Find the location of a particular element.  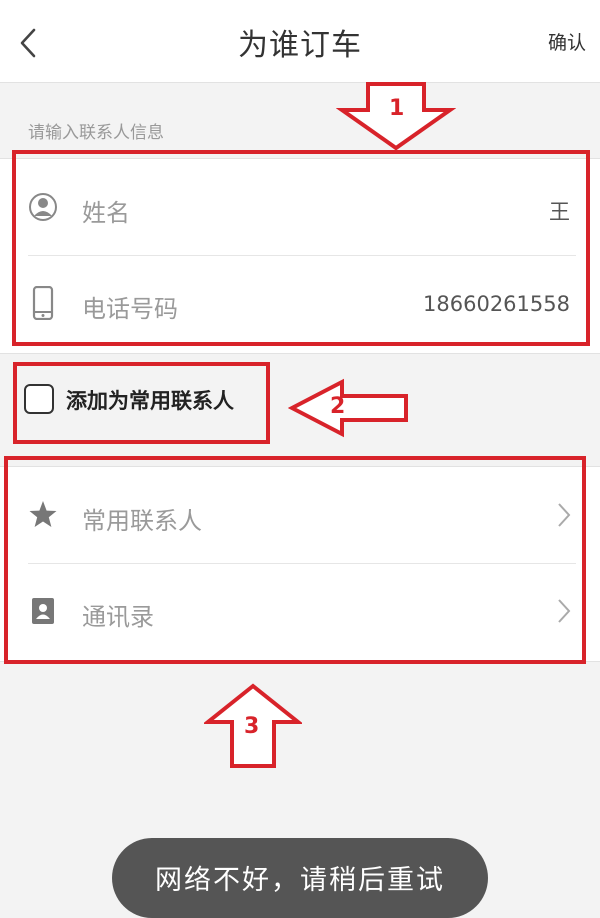

annotation-arrow-left-icon is located at coordinates (348, 408).